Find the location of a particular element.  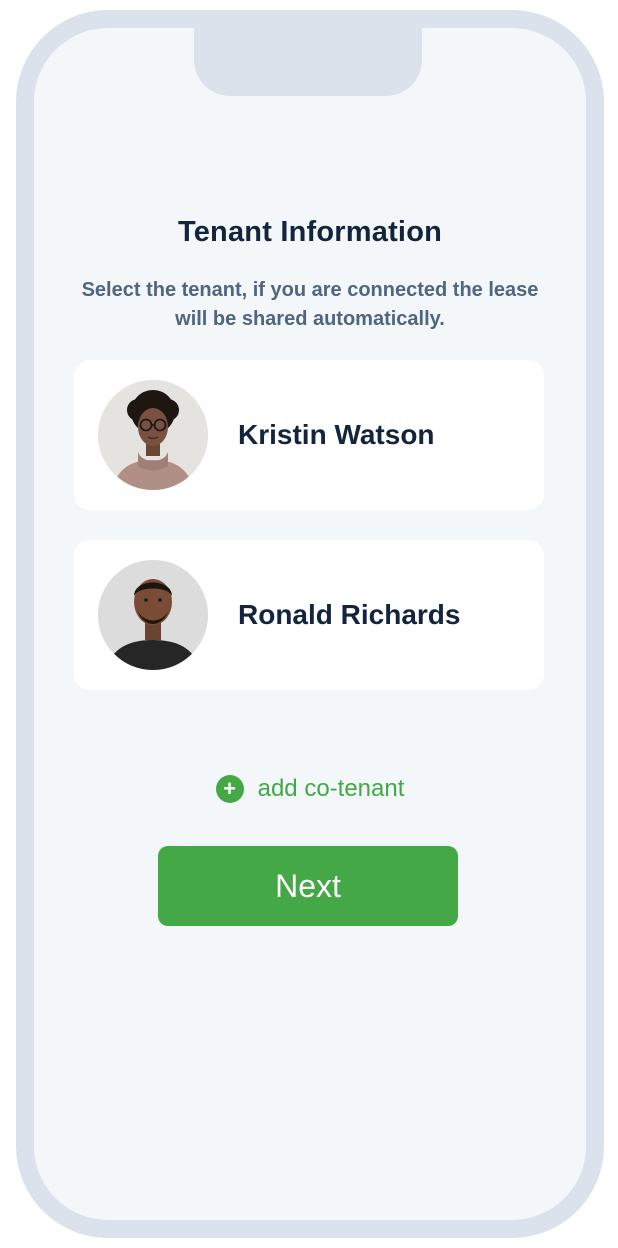

man-avatar-photo is located at coordinates (153, 615).